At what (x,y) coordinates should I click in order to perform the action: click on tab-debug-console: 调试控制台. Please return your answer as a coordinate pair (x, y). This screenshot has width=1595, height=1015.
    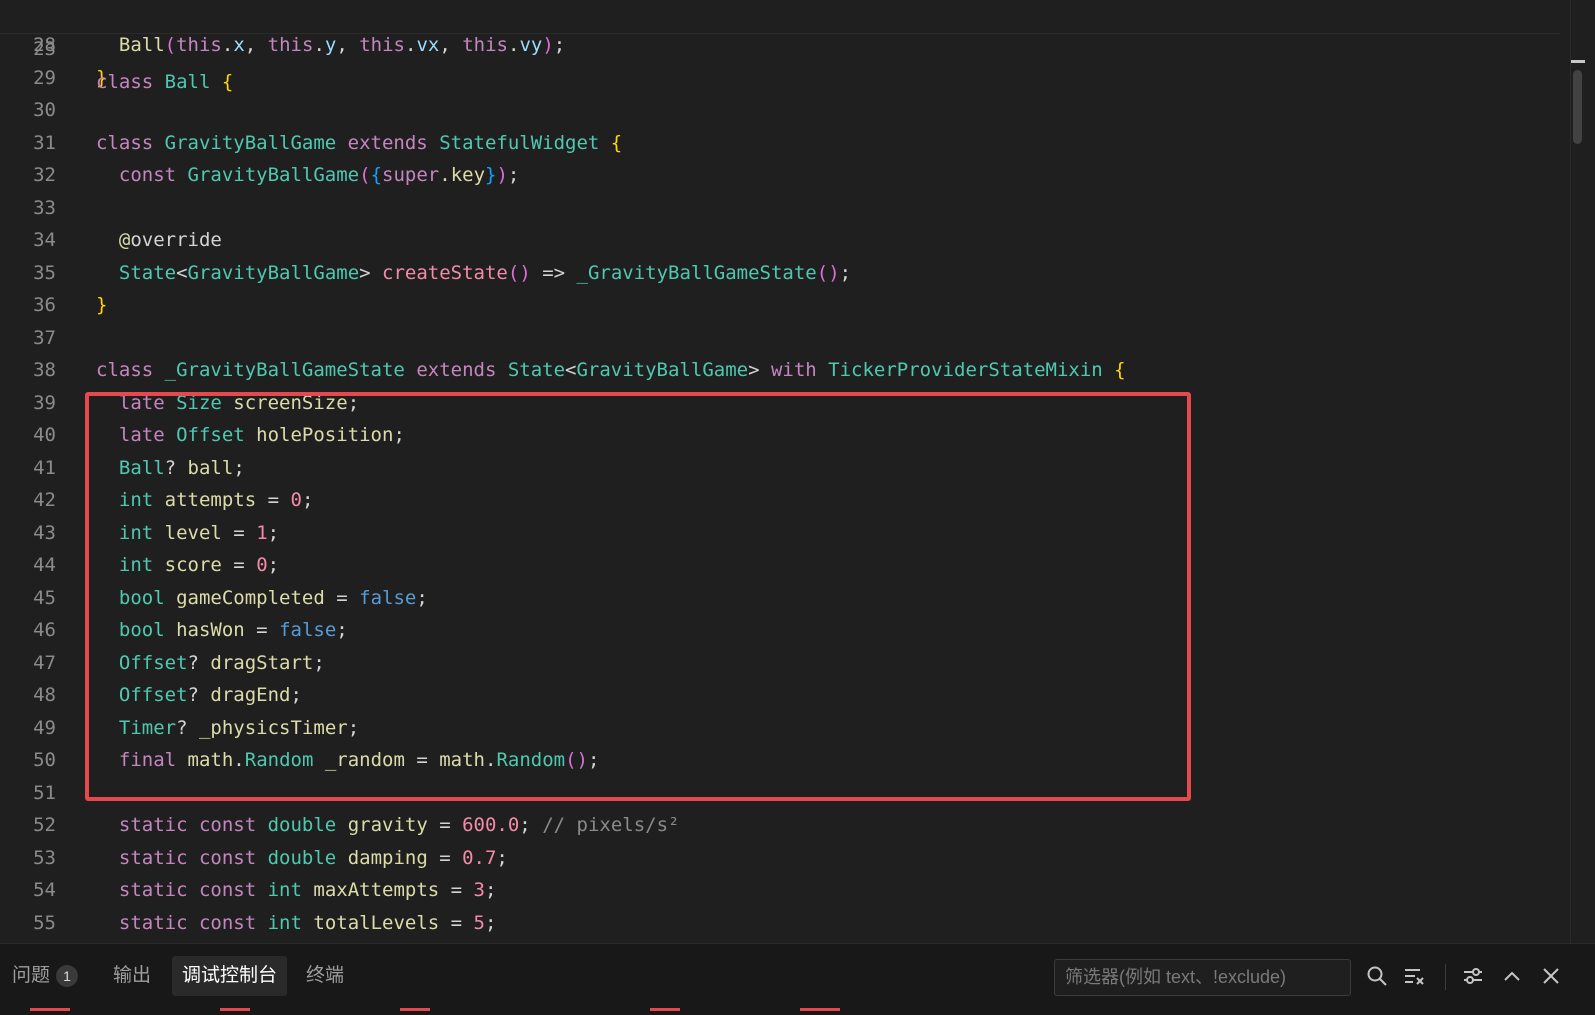
    Looking at the image, I should click on (230, 976).